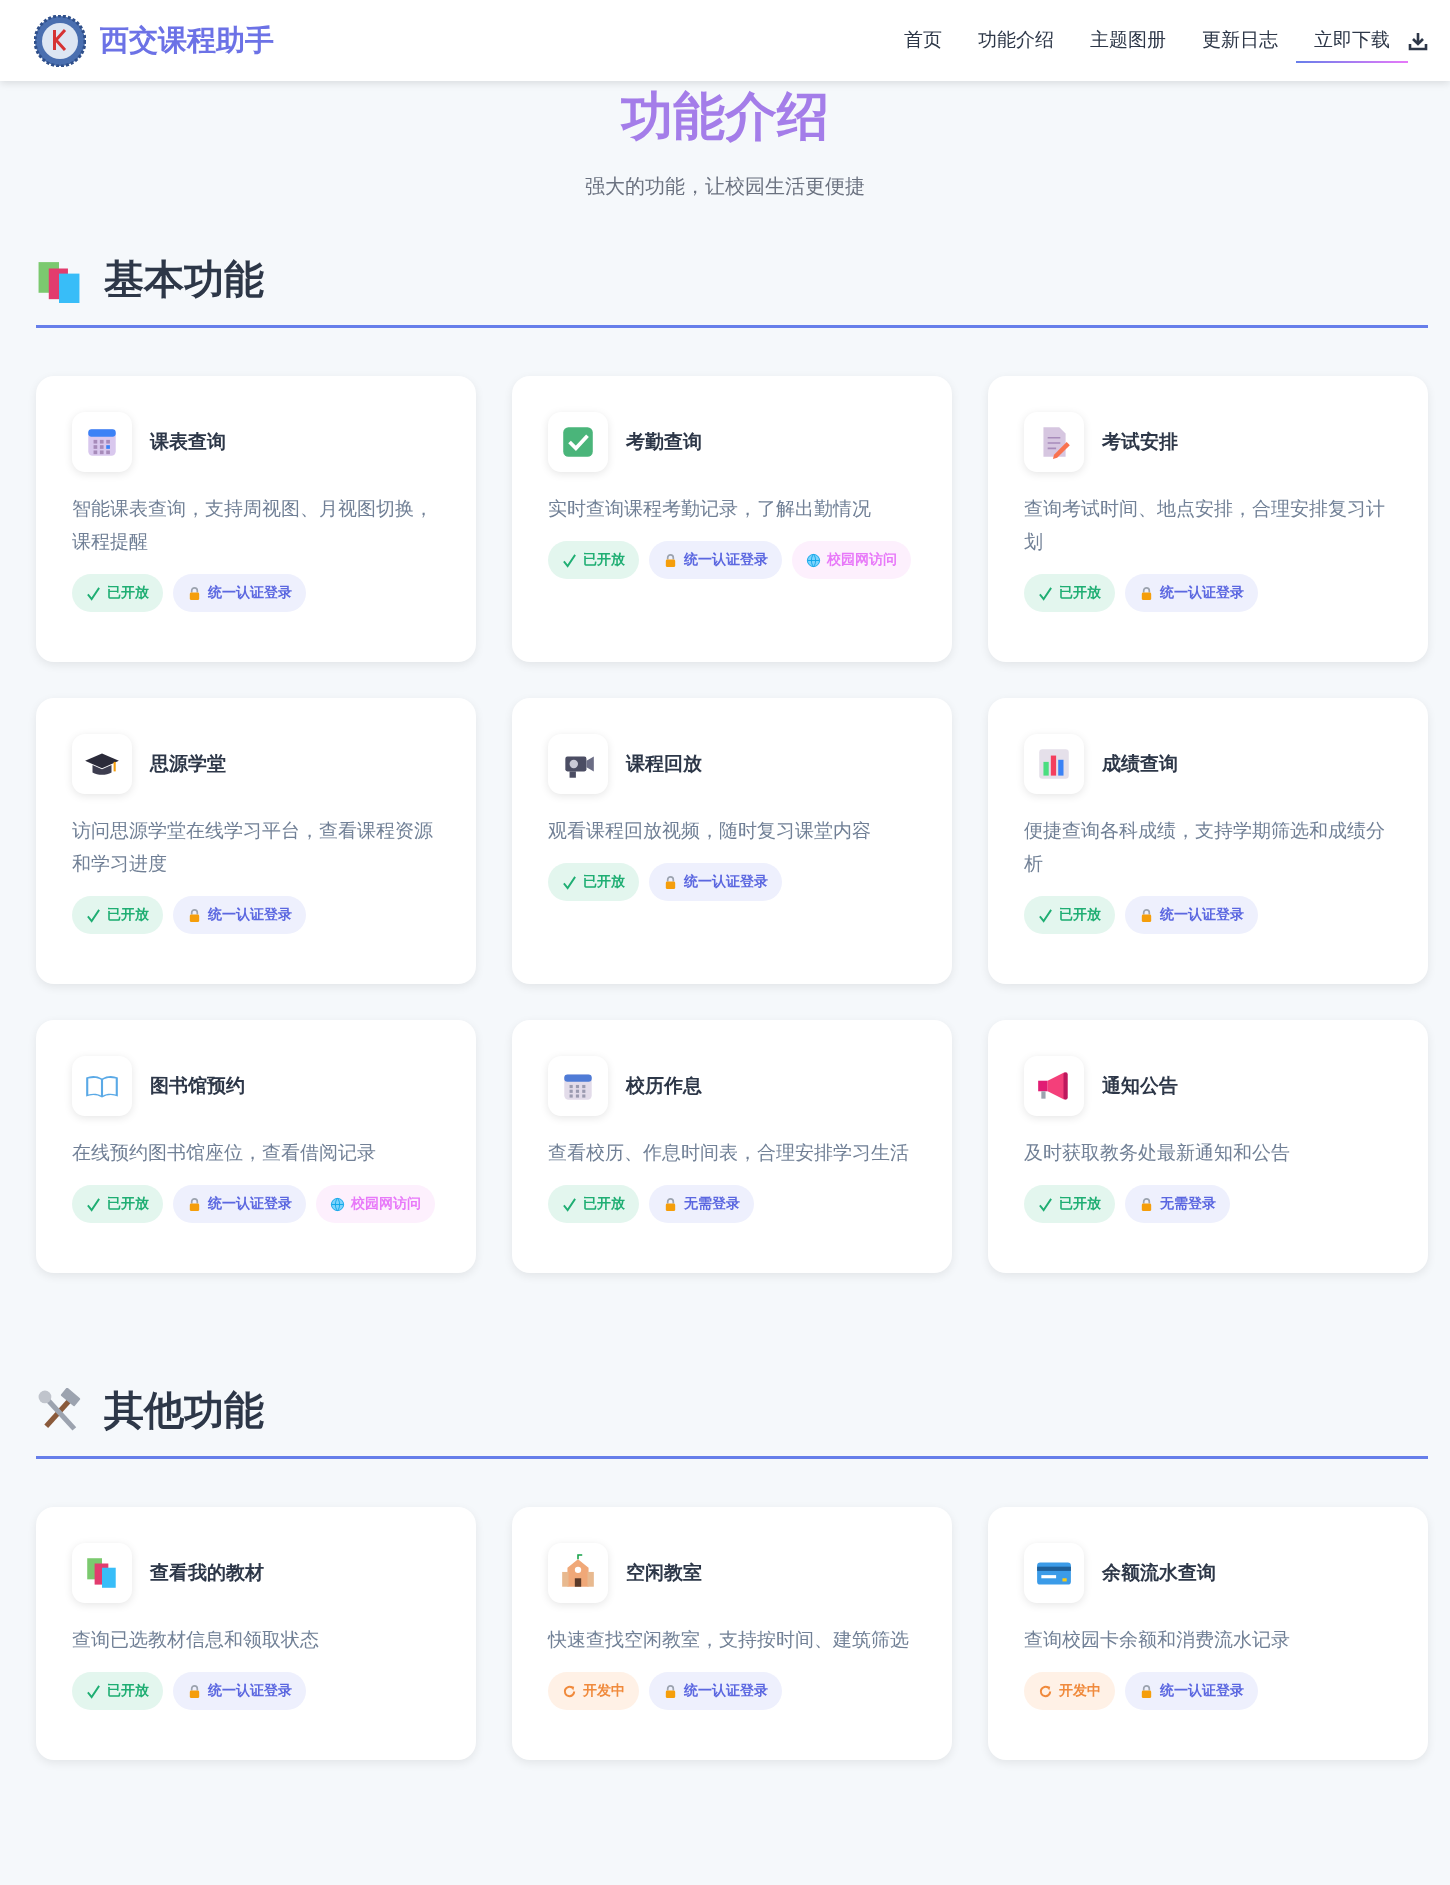  Describe the element at coordinates (729, 1640) in the screenshot. I see `feature-description: 快速查找空闲教室，支持按时间、建筑筛选` at that location.